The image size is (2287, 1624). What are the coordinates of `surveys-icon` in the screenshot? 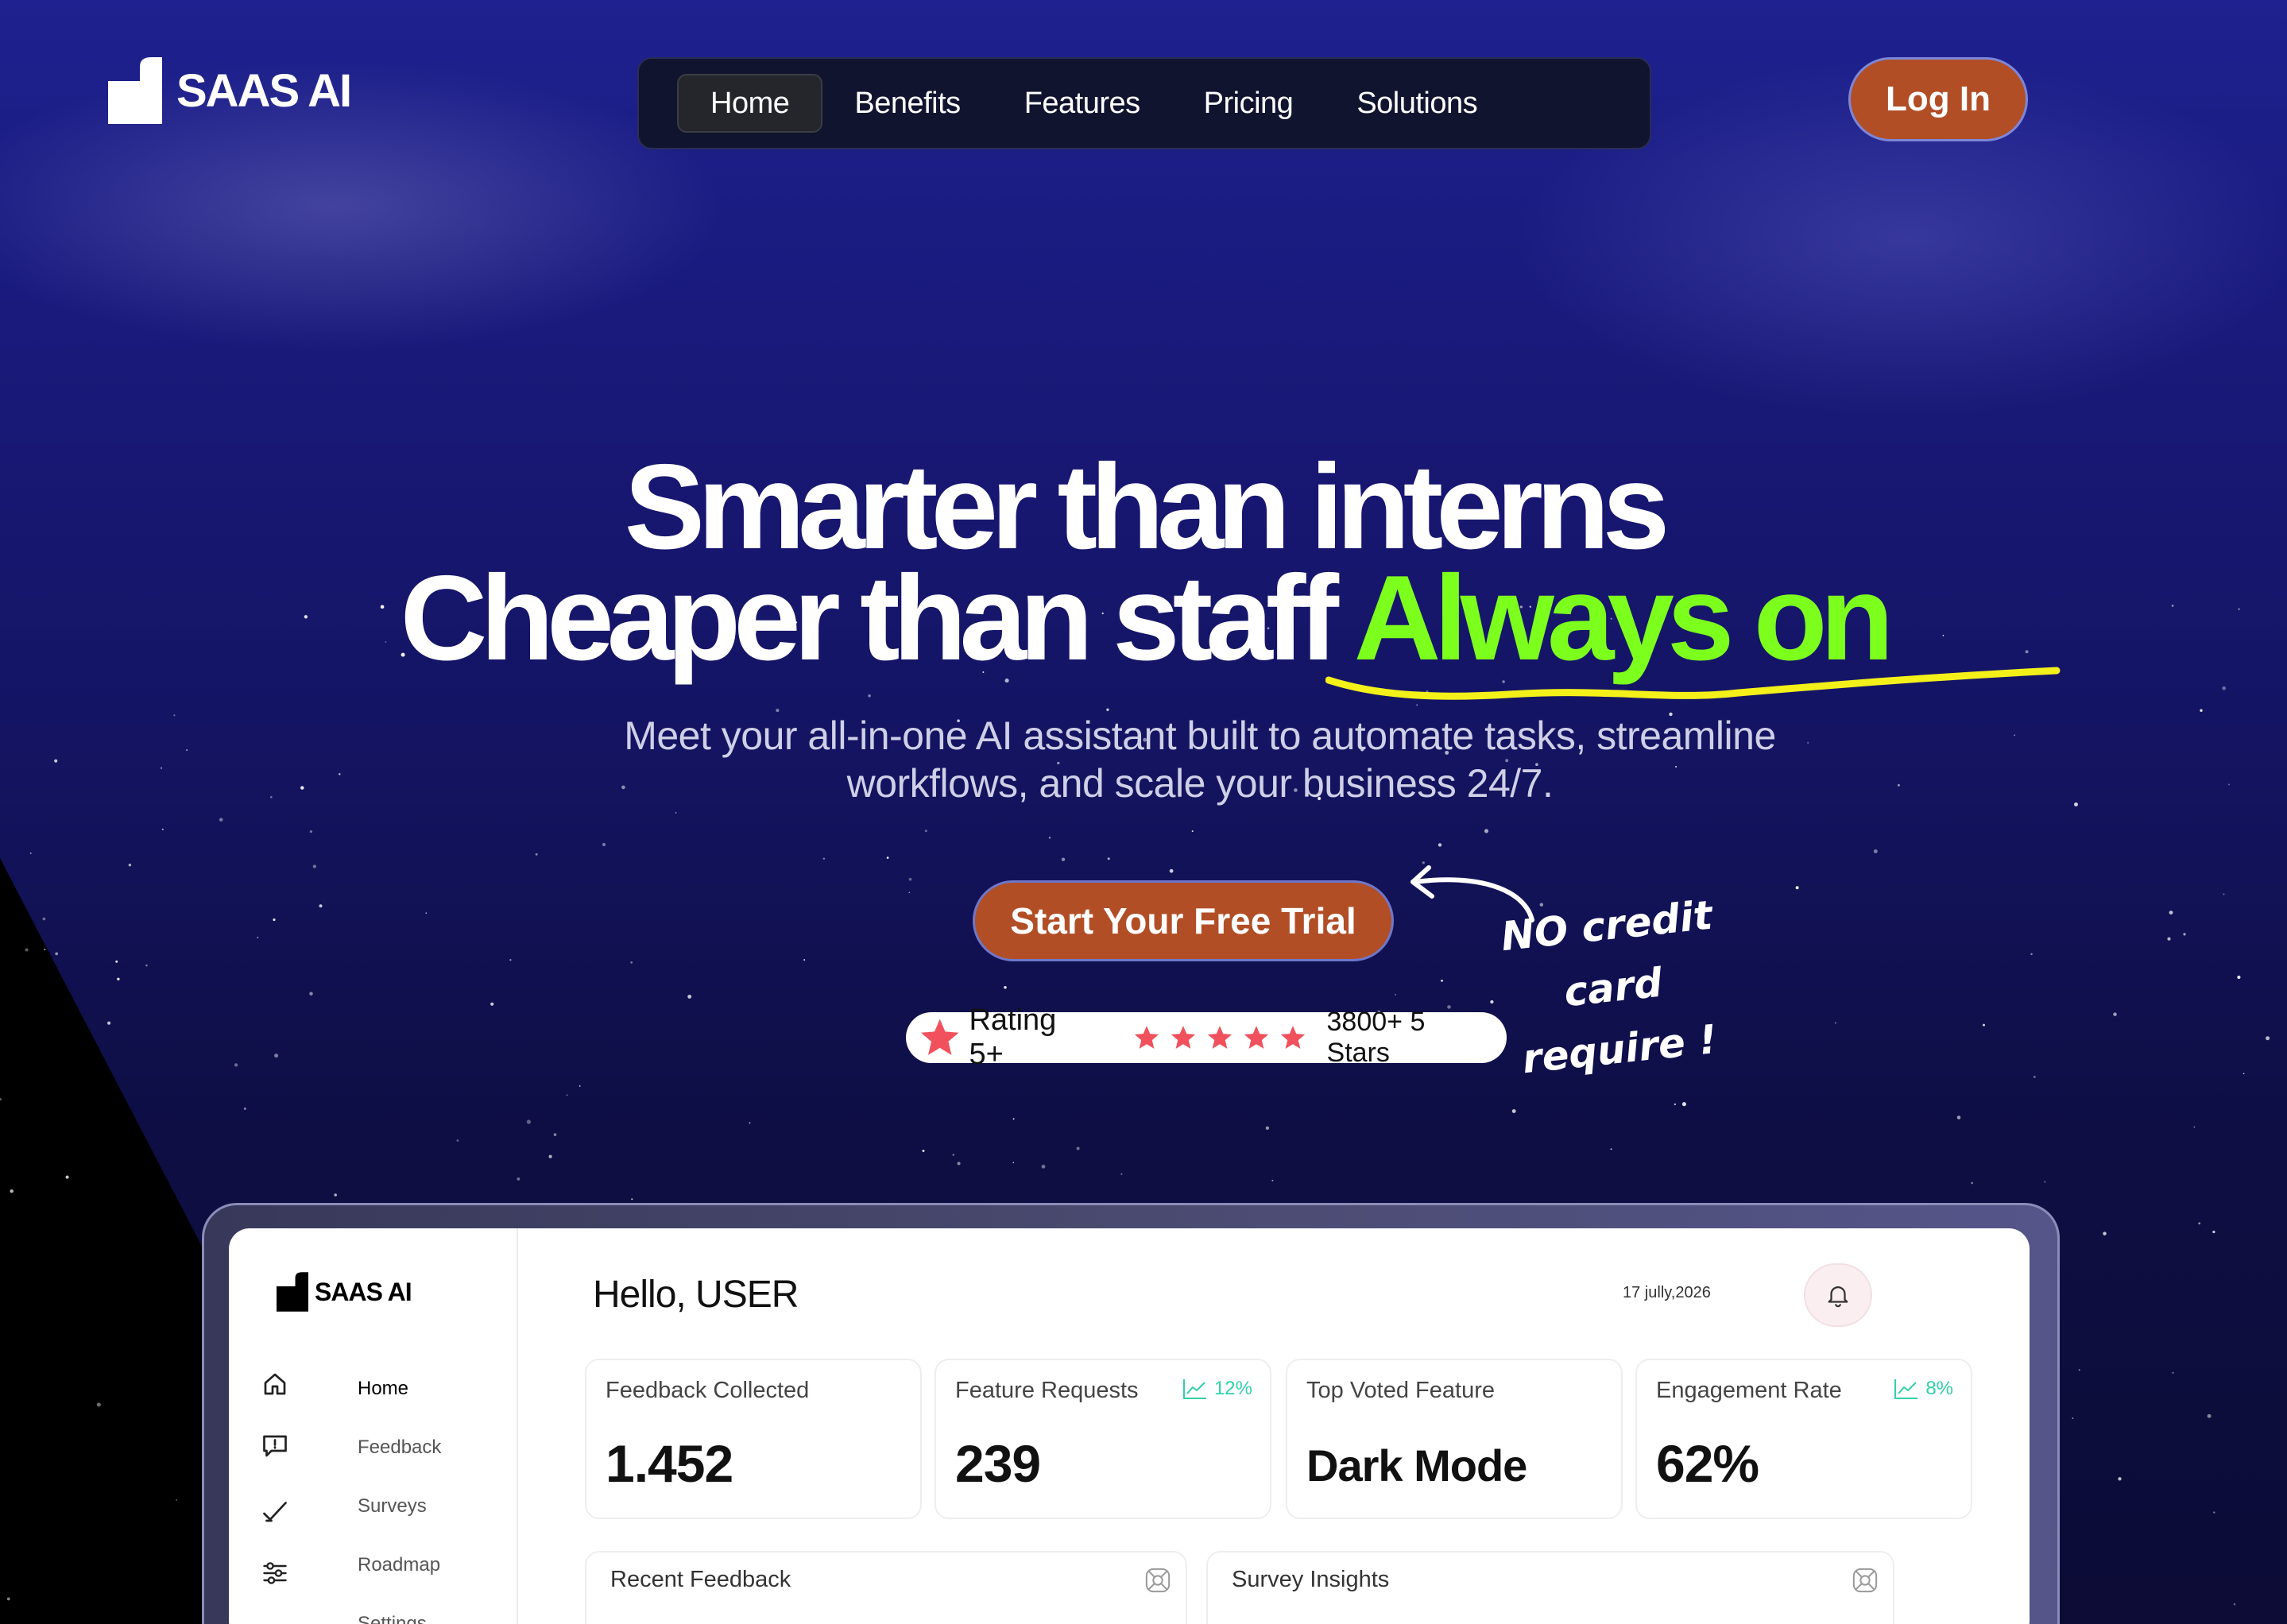 It's located at (275, 1511).